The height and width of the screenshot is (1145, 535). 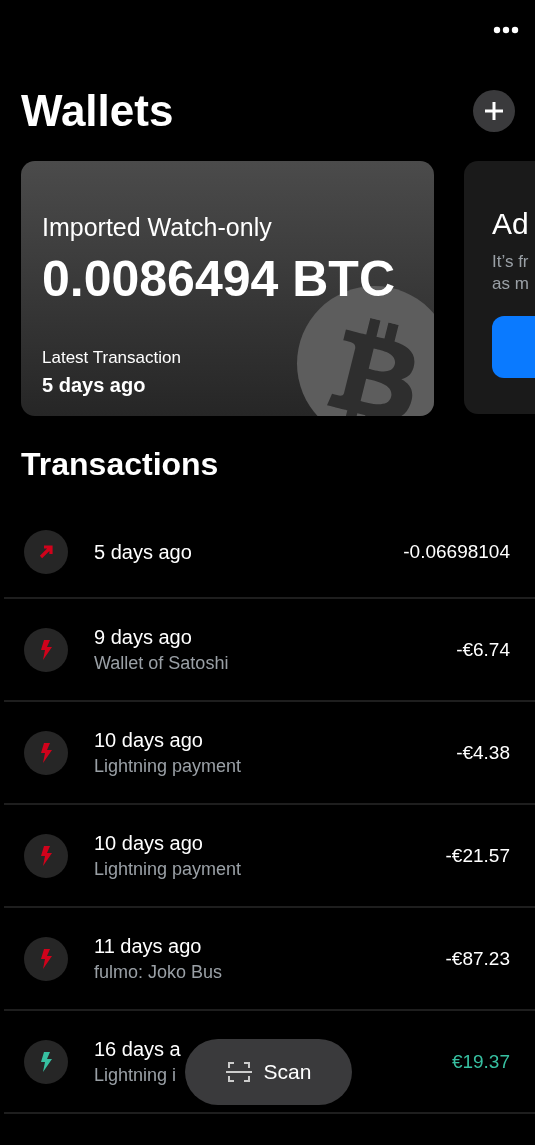 I want to click on transaction-row: 10 days ago Lightning payment -€4.38, so click(x=269, y=753).